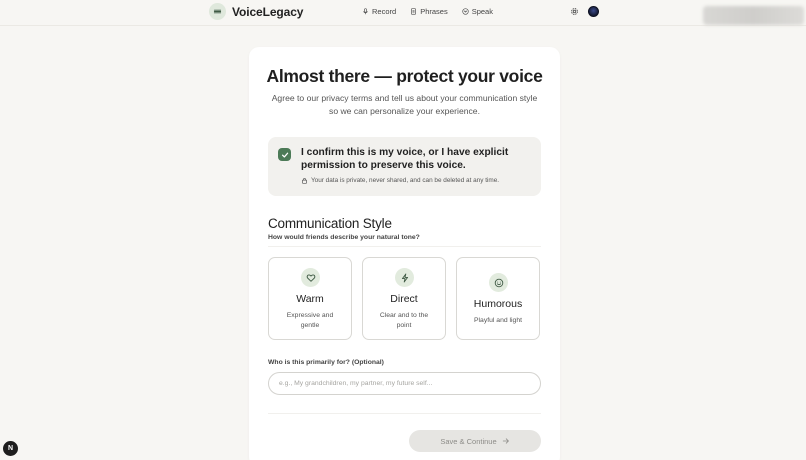 This screenshot has height=460, width=806. Describe the element at coordinates (404, 76) in the screenshot. I see `page-title: Almost there — protect your voice` at that location.